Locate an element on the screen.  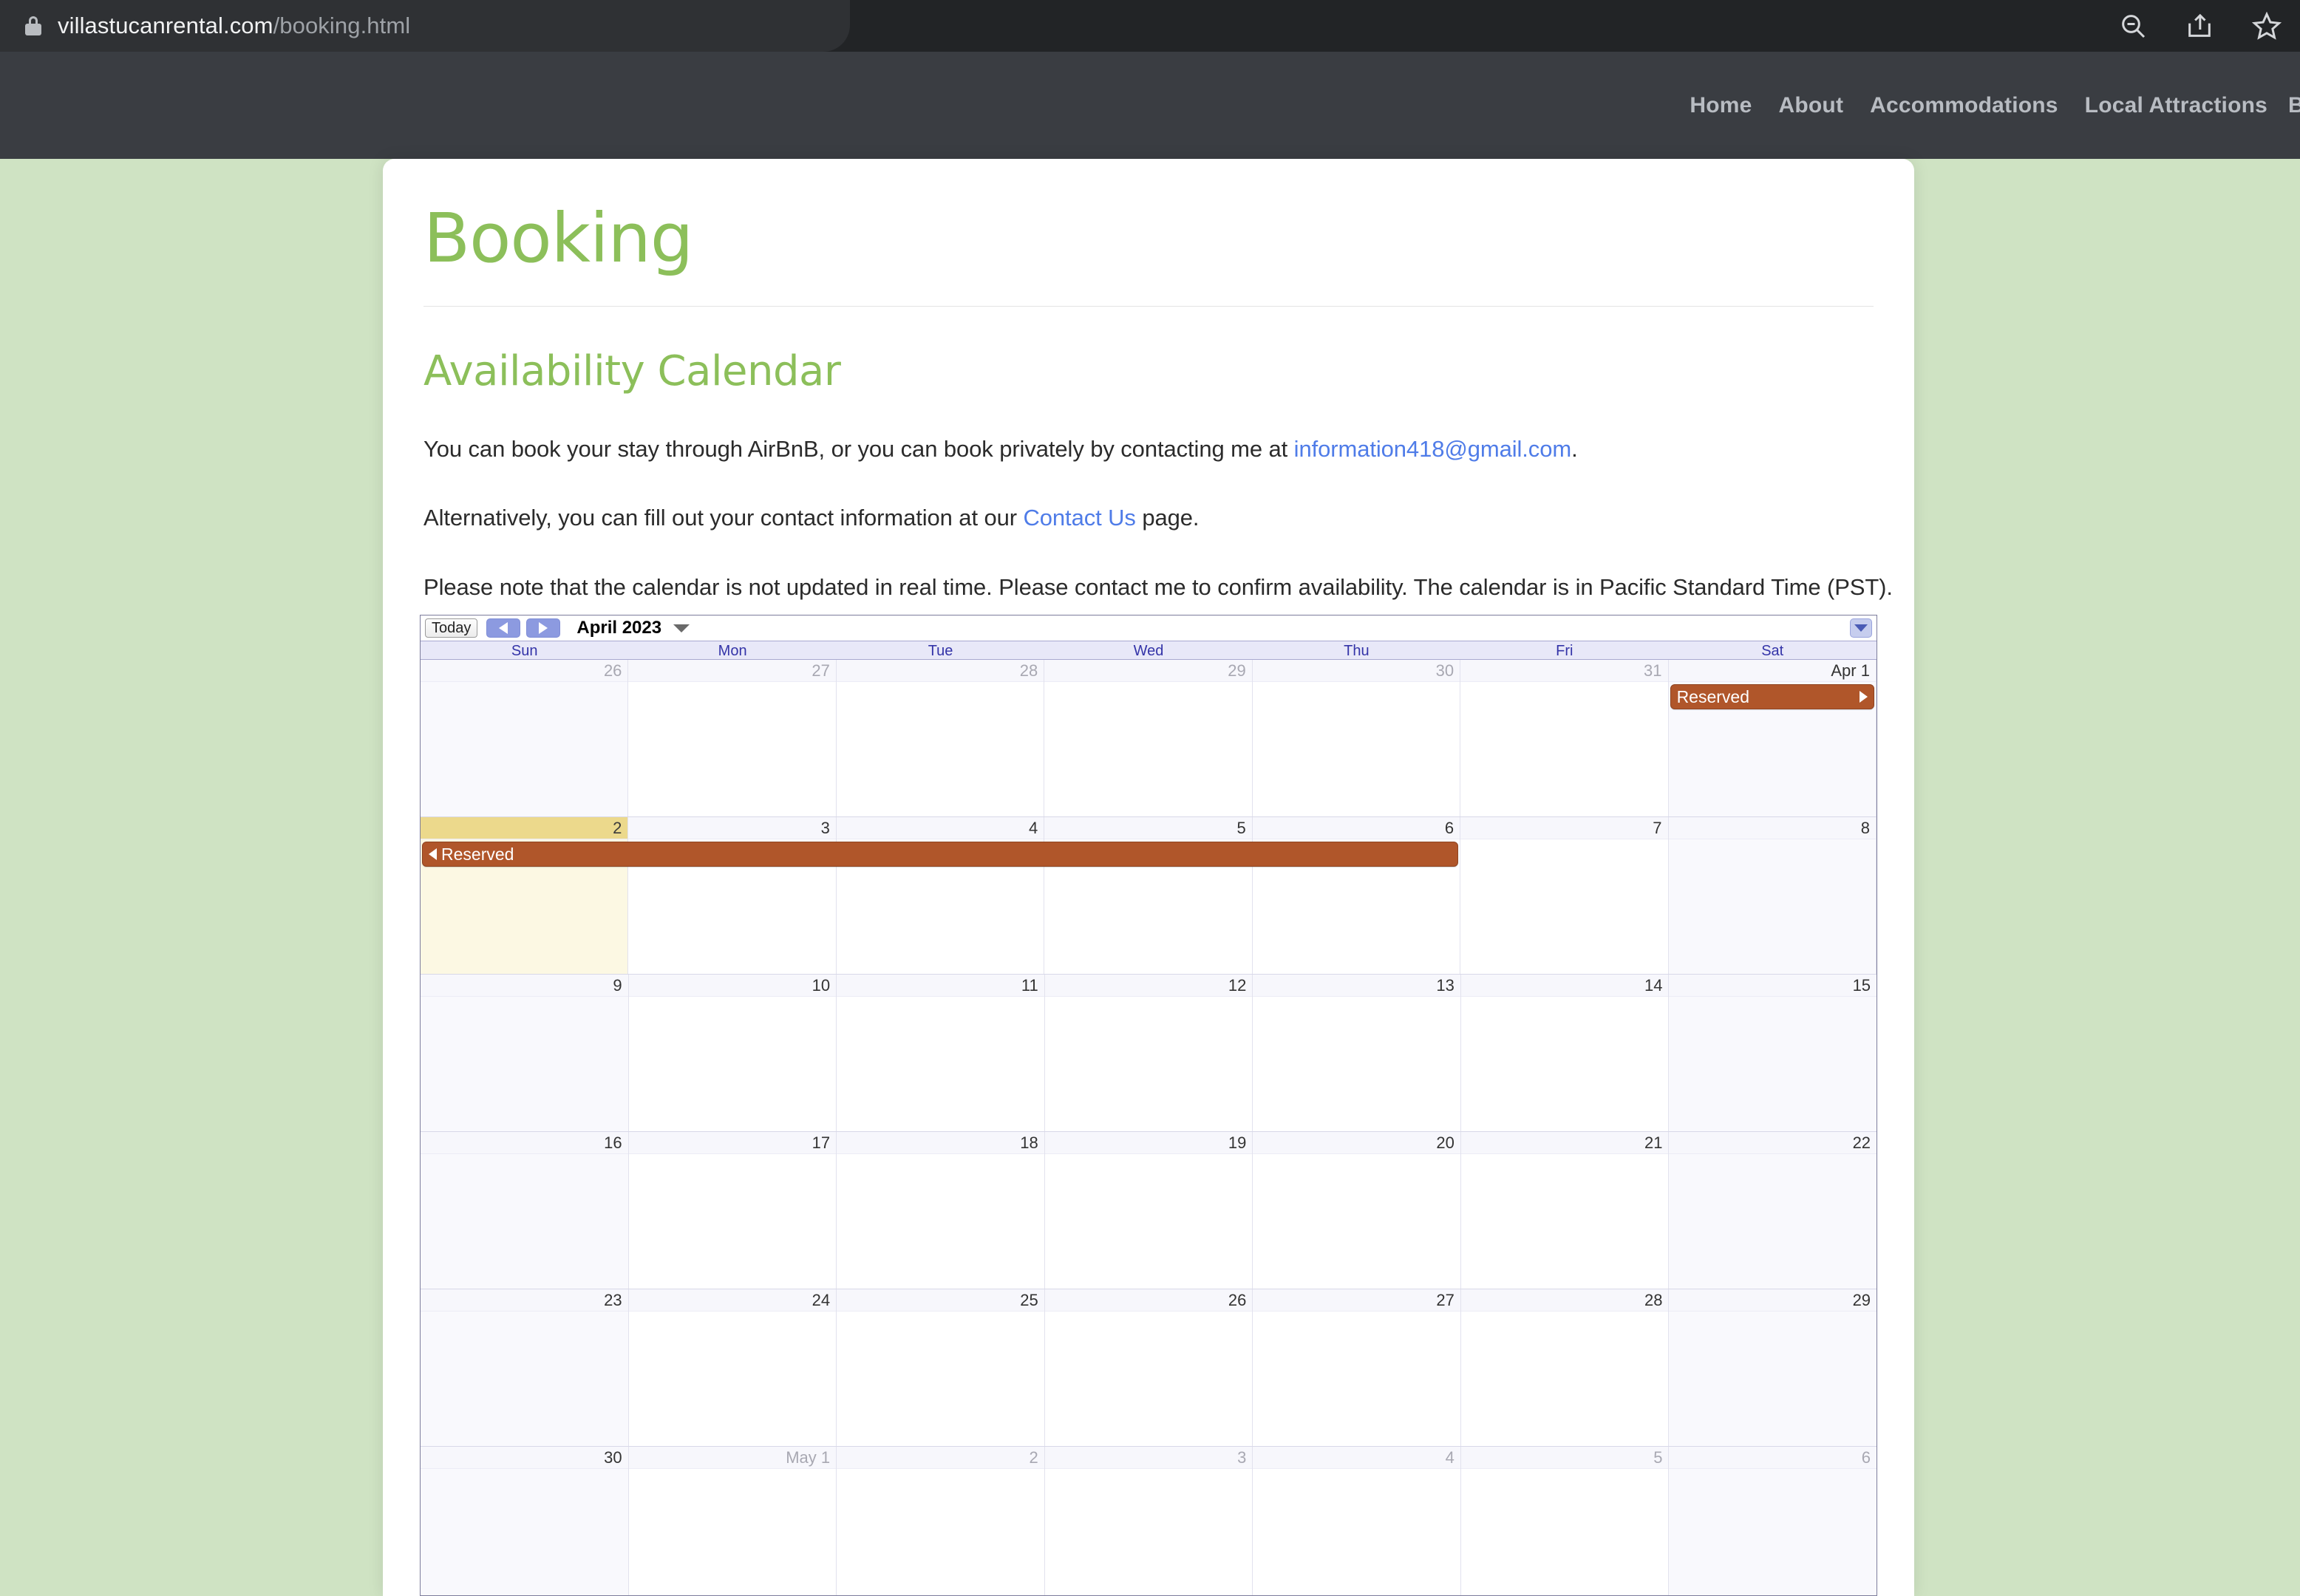
calendar-expand-button is located at coordinates (1861, 628).